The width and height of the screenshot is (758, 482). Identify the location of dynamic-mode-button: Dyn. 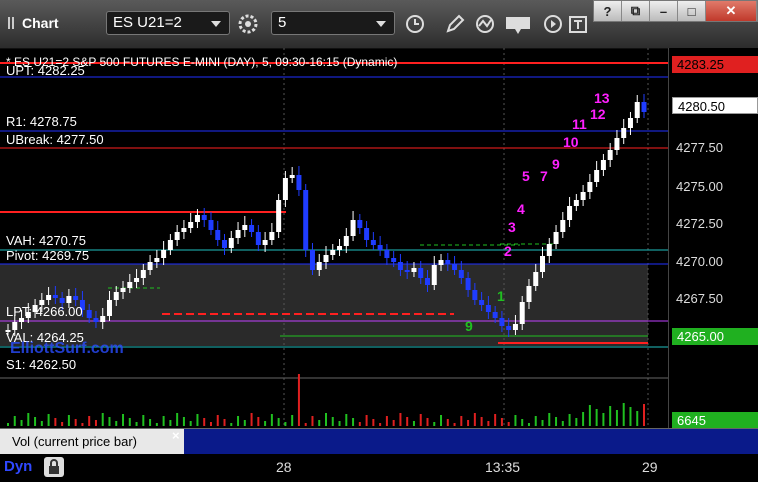
(18, 466).